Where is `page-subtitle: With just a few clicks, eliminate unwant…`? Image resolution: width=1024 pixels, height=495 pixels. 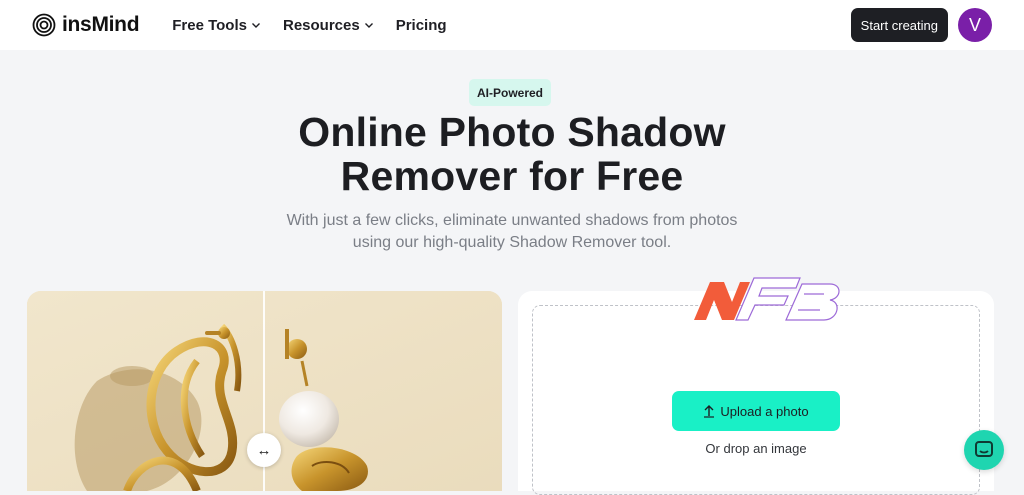 page-subtitle: With just a few clicks, eliminate unwant… is located at coordinates (512, 232).